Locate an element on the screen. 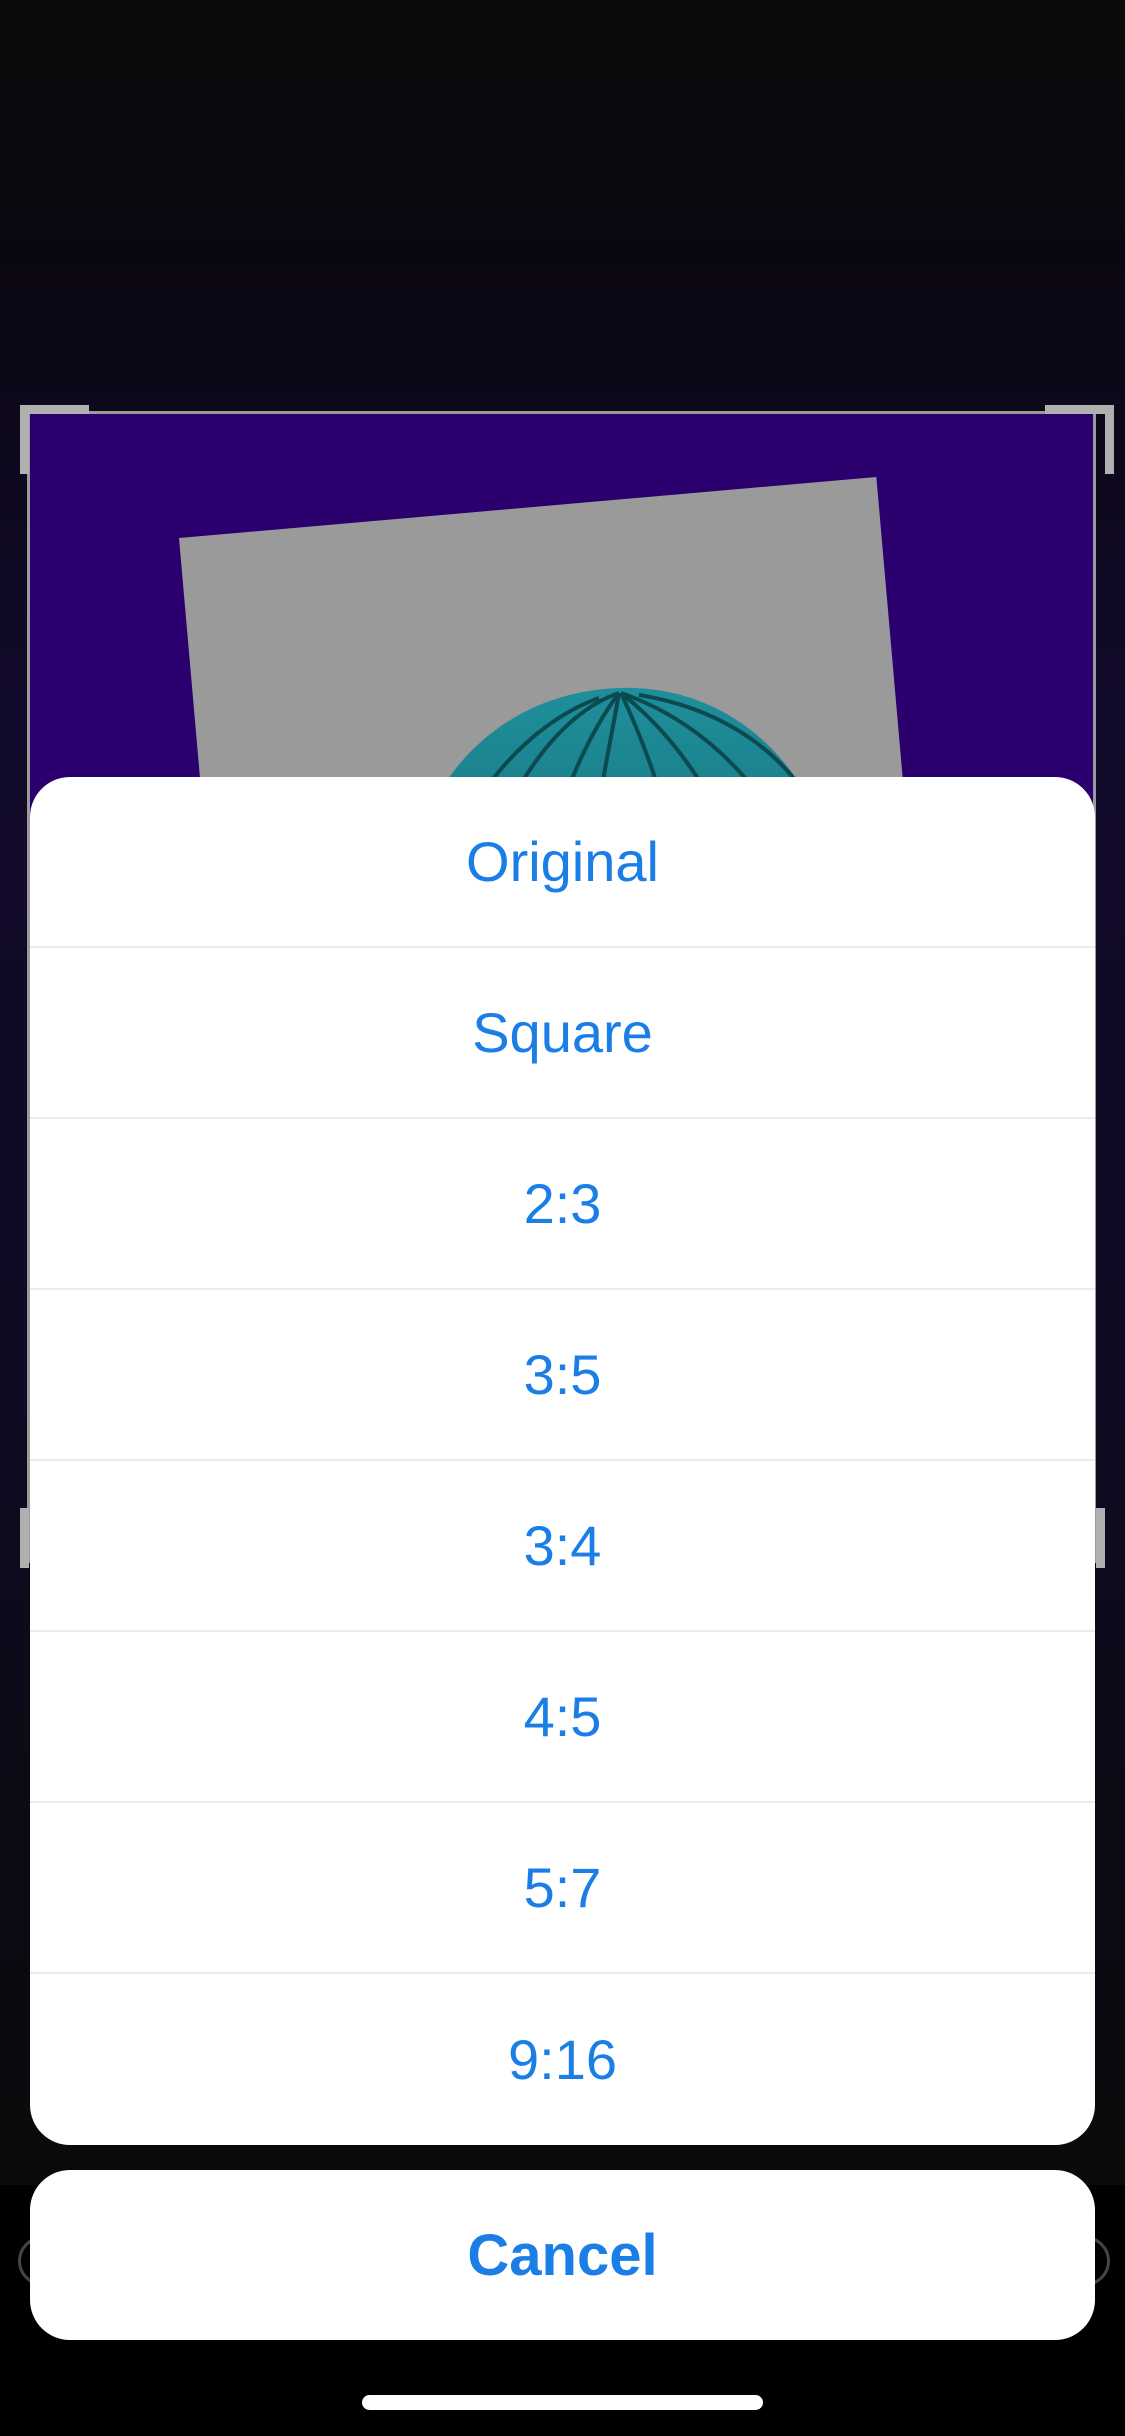  option-3-4: 3:4 is located at coordinates (562, 1546).